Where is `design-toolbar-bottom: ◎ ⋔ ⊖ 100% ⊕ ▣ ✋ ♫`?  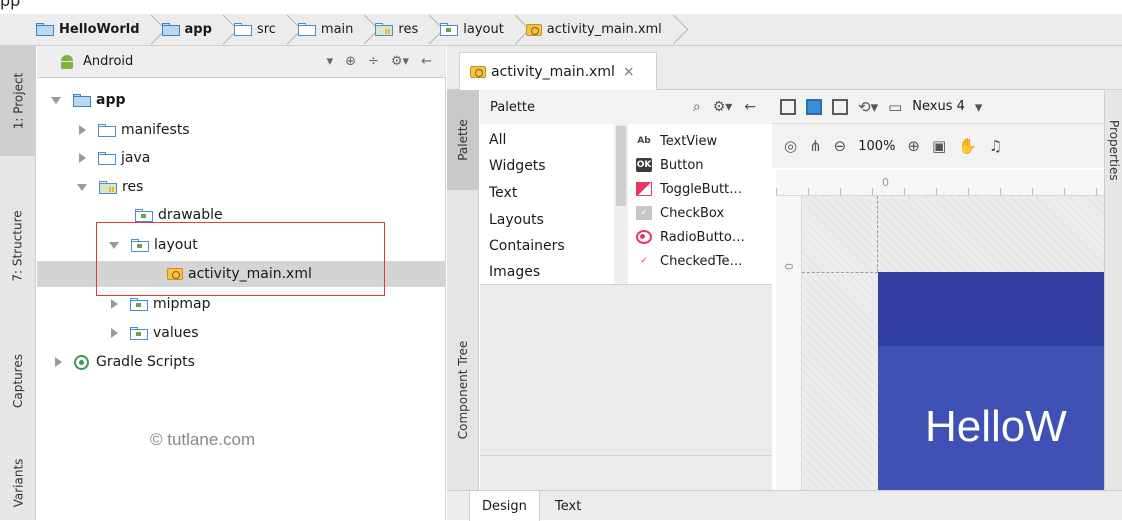
design-toolbar-bottom: ◎ ⋔ ⊖ 100% ⊕ ▣ ✋ ♫ is located at coordinates (938, 146).